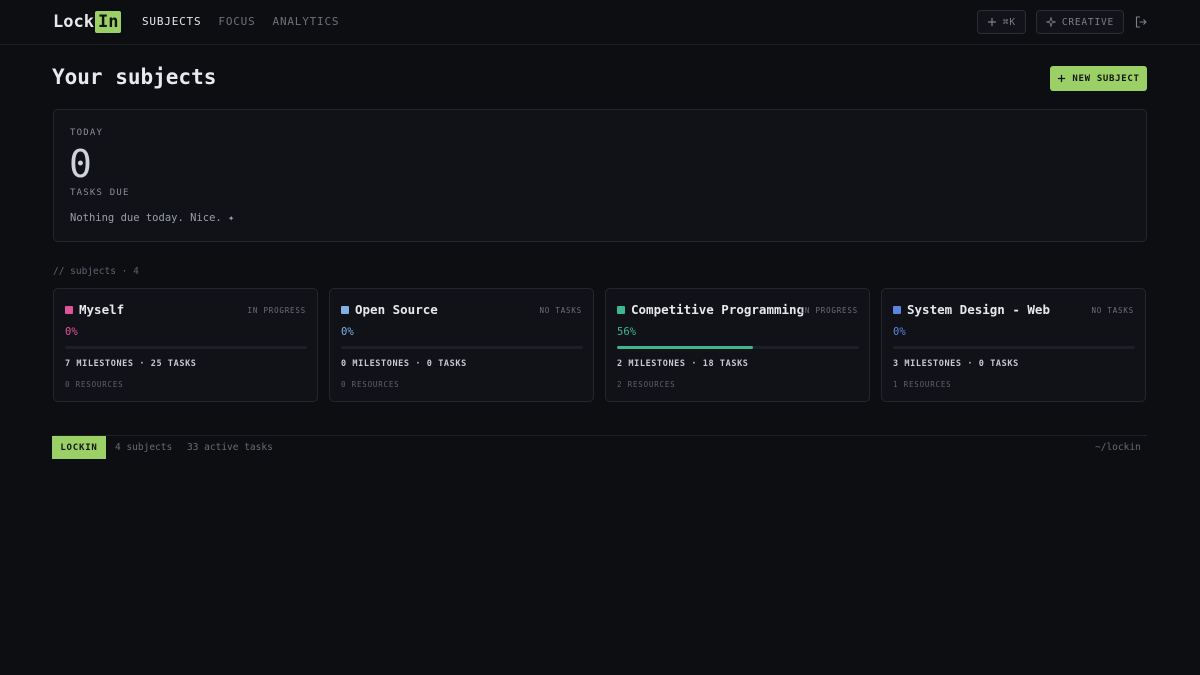 This screenshot has width=1200, height=675. I want to click on nav-subjects: SUBJECTS, so click(171, 21).